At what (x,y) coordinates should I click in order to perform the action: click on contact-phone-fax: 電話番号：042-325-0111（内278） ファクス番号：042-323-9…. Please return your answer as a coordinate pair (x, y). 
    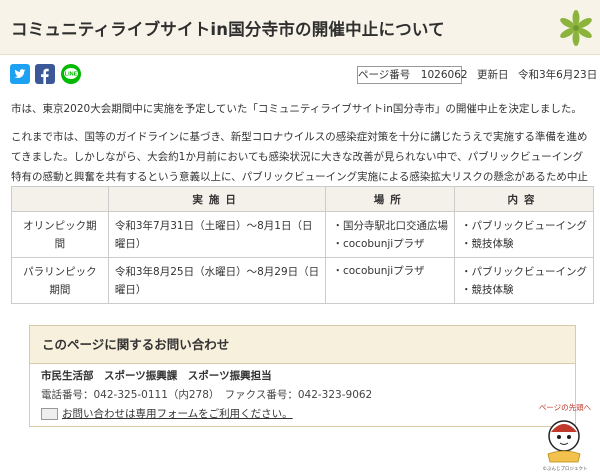
    Looking at the image, I should click on (207, 395).